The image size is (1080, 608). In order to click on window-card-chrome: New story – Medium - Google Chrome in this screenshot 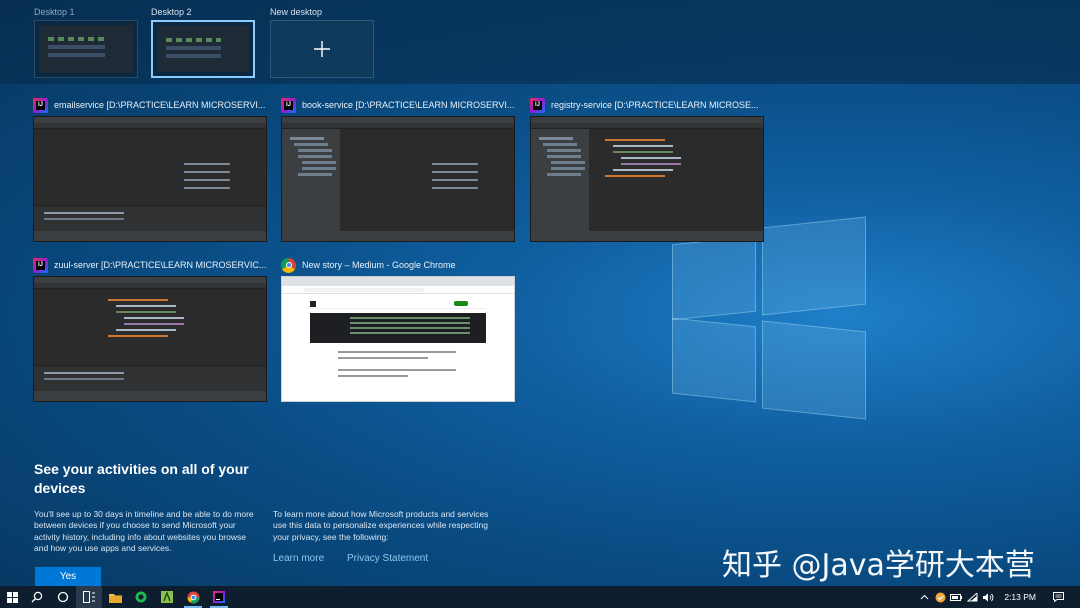, I will do `click(398, 328)`.